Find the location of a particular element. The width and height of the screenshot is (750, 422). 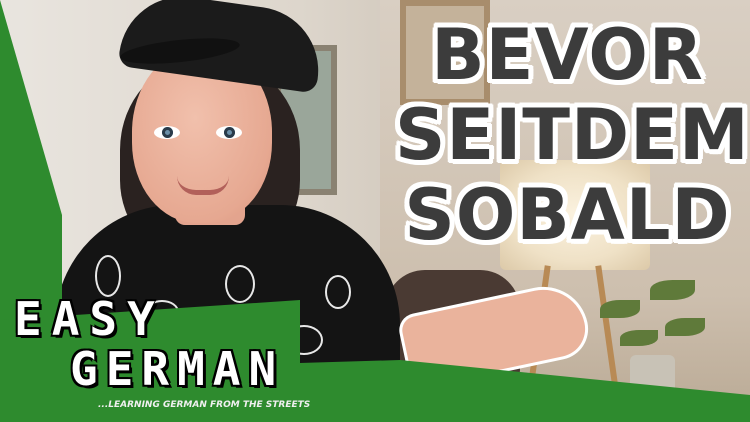

title-line: SOBALD is located at coordinates (567, 215).